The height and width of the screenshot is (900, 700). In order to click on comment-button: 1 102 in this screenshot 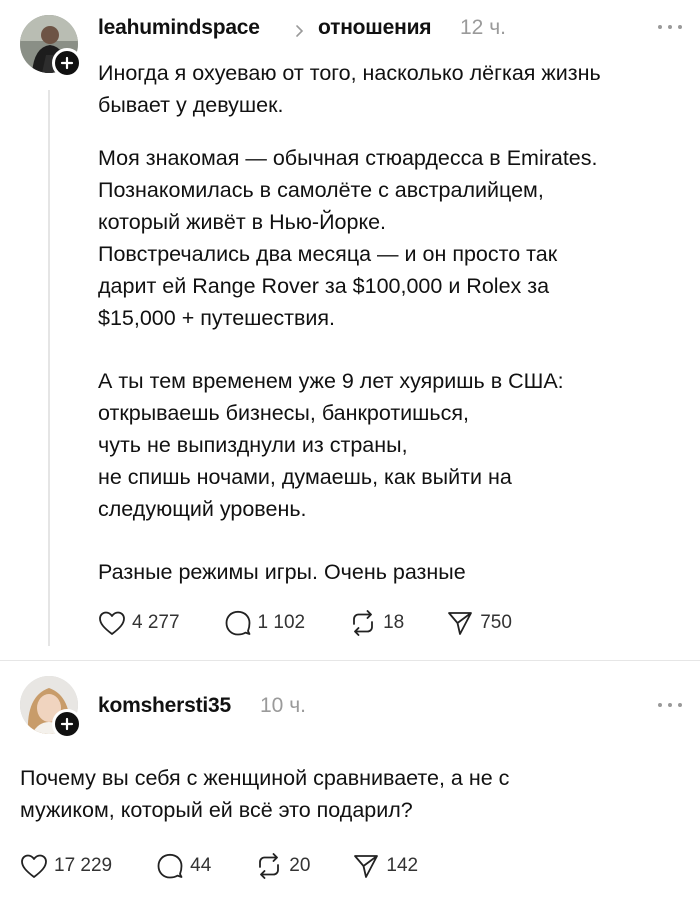, I will do `click(265, 623)`.